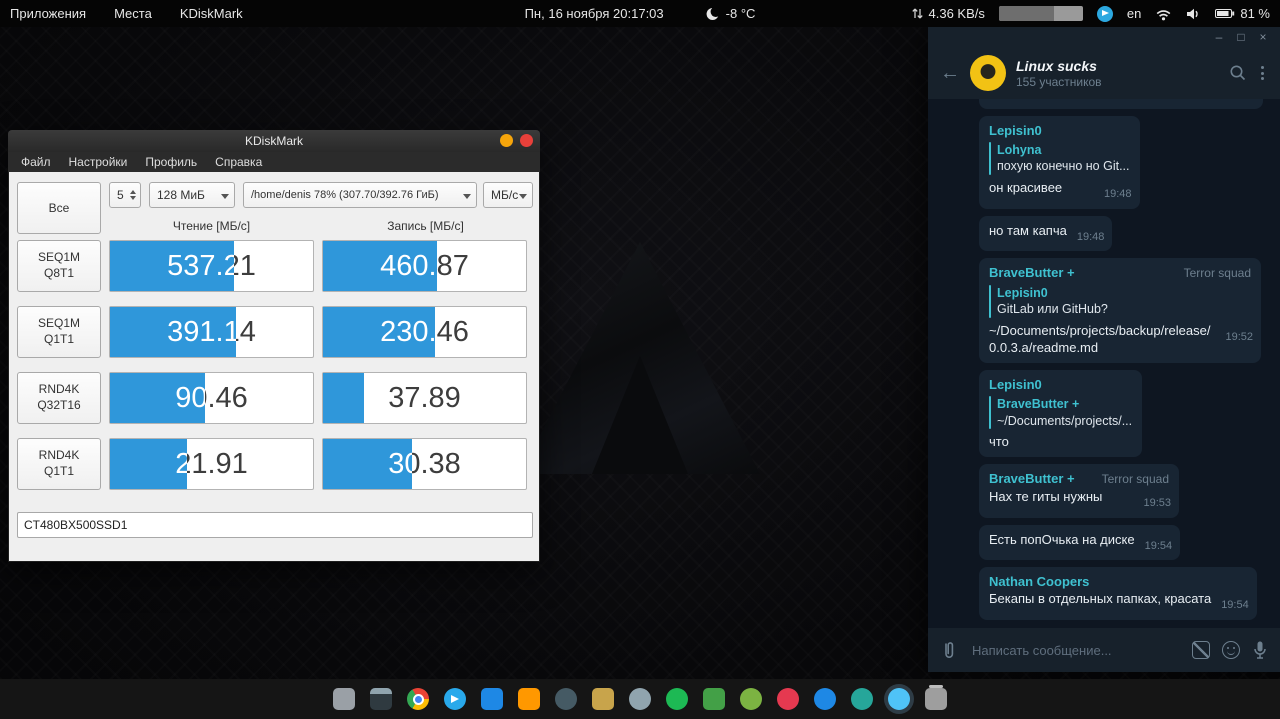 The height and width of the screenshot is (719, 1280). What do you see at coordinates (1219, 37) in the screenshot?
I see `minimize-button: –` at bounding box center [1219, 37].